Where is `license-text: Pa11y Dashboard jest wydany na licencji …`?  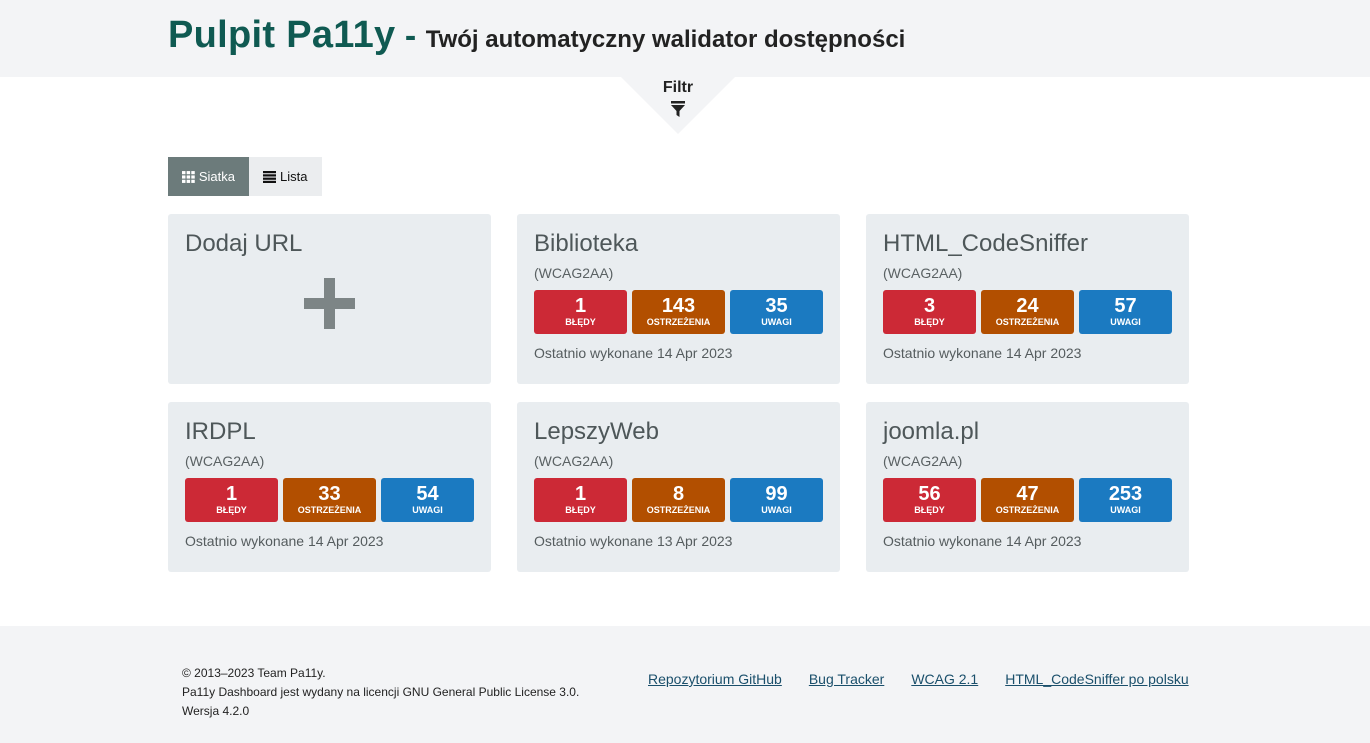
license-text: Pa11y Dashboard jest wydany na licencji … is located at coordinates (381, 692).